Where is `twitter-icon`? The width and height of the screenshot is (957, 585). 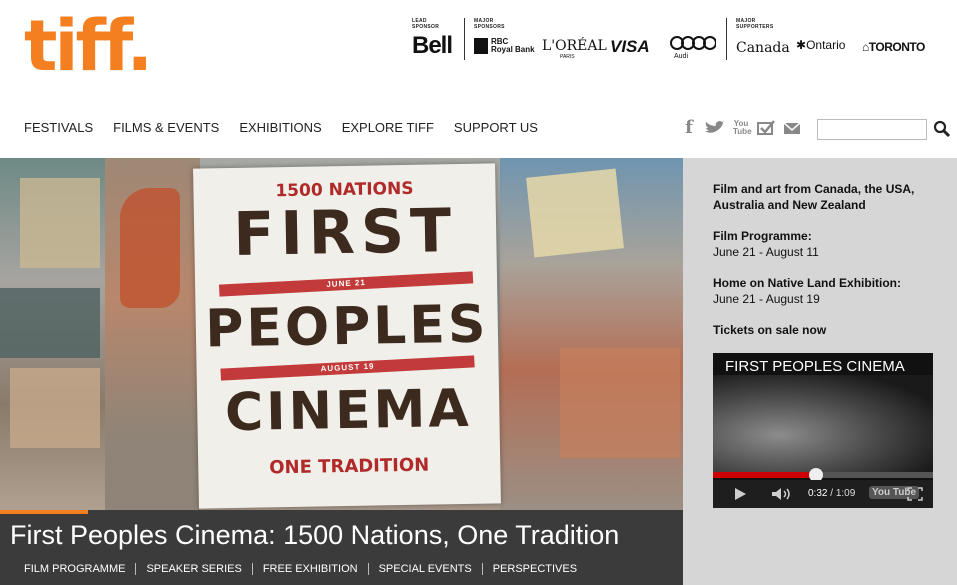
twitter-icon is located at coordinates (714, 128).